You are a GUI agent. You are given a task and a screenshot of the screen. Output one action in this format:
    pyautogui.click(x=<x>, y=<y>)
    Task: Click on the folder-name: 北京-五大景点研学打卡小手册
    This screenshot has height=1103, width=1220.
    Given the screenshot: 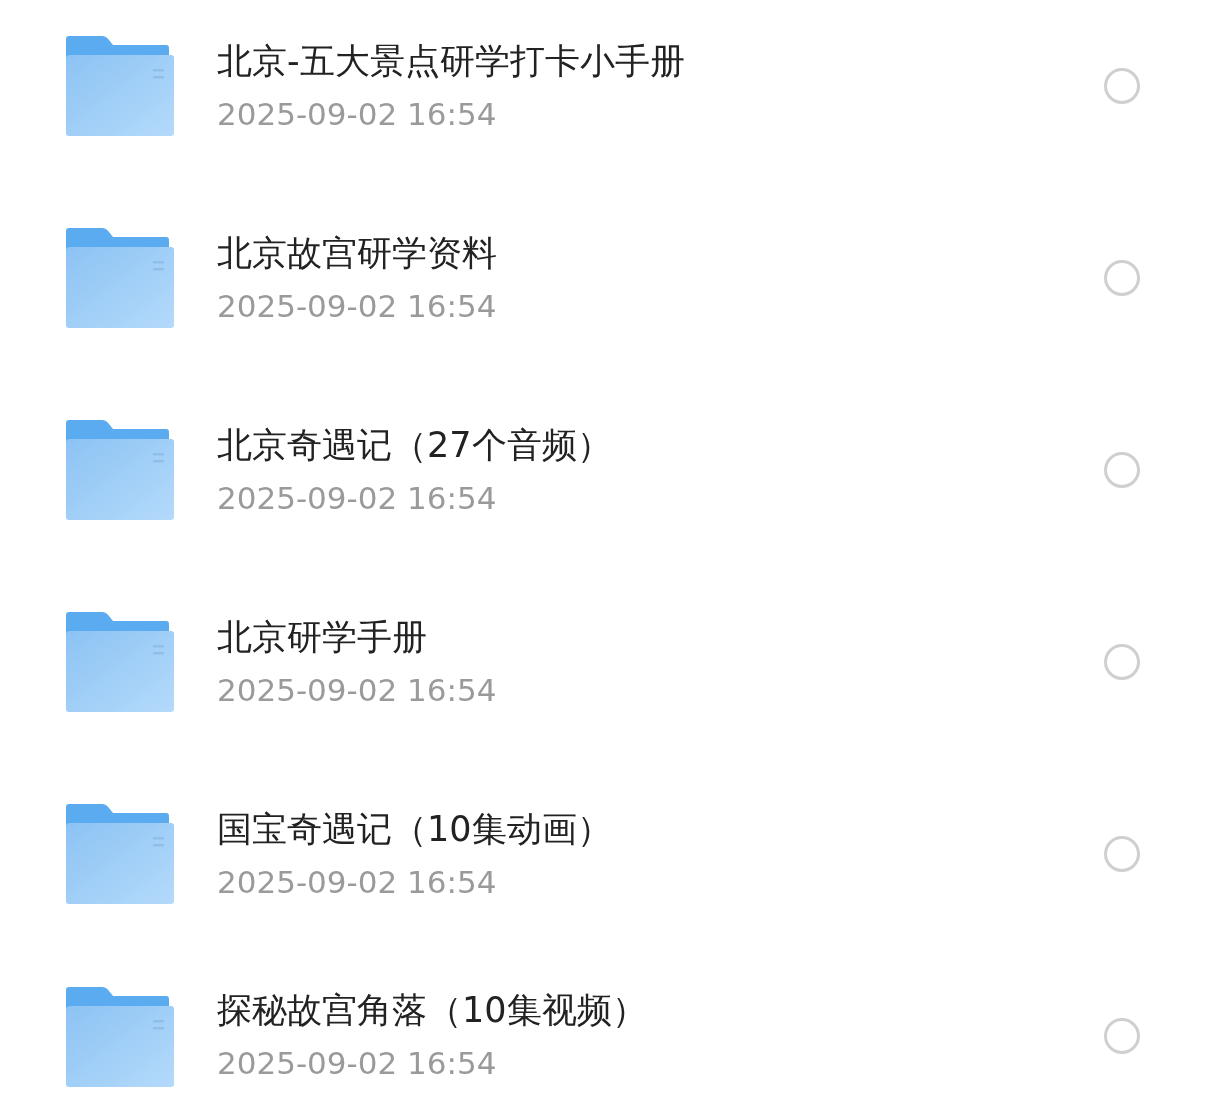 What is the action you would take?
    pyautogui.click(x=451, y=61)
    